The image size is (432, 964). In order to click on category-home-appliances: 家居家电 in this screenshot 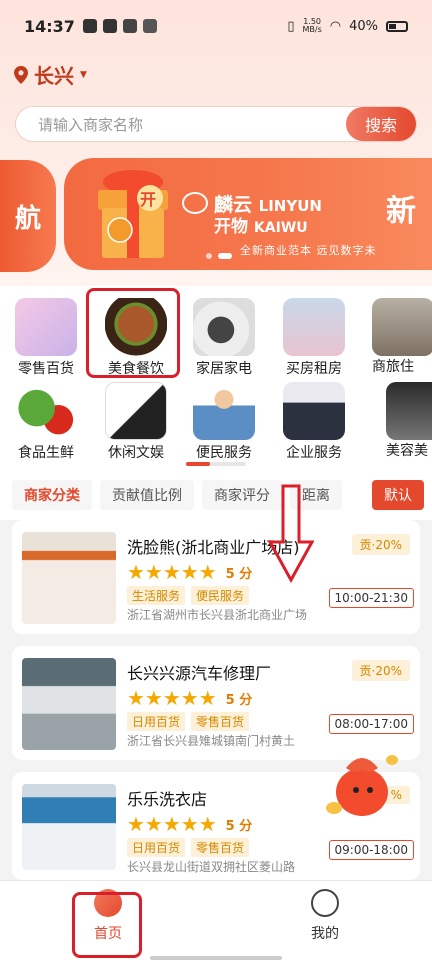, I will do `click(224, 338)`.